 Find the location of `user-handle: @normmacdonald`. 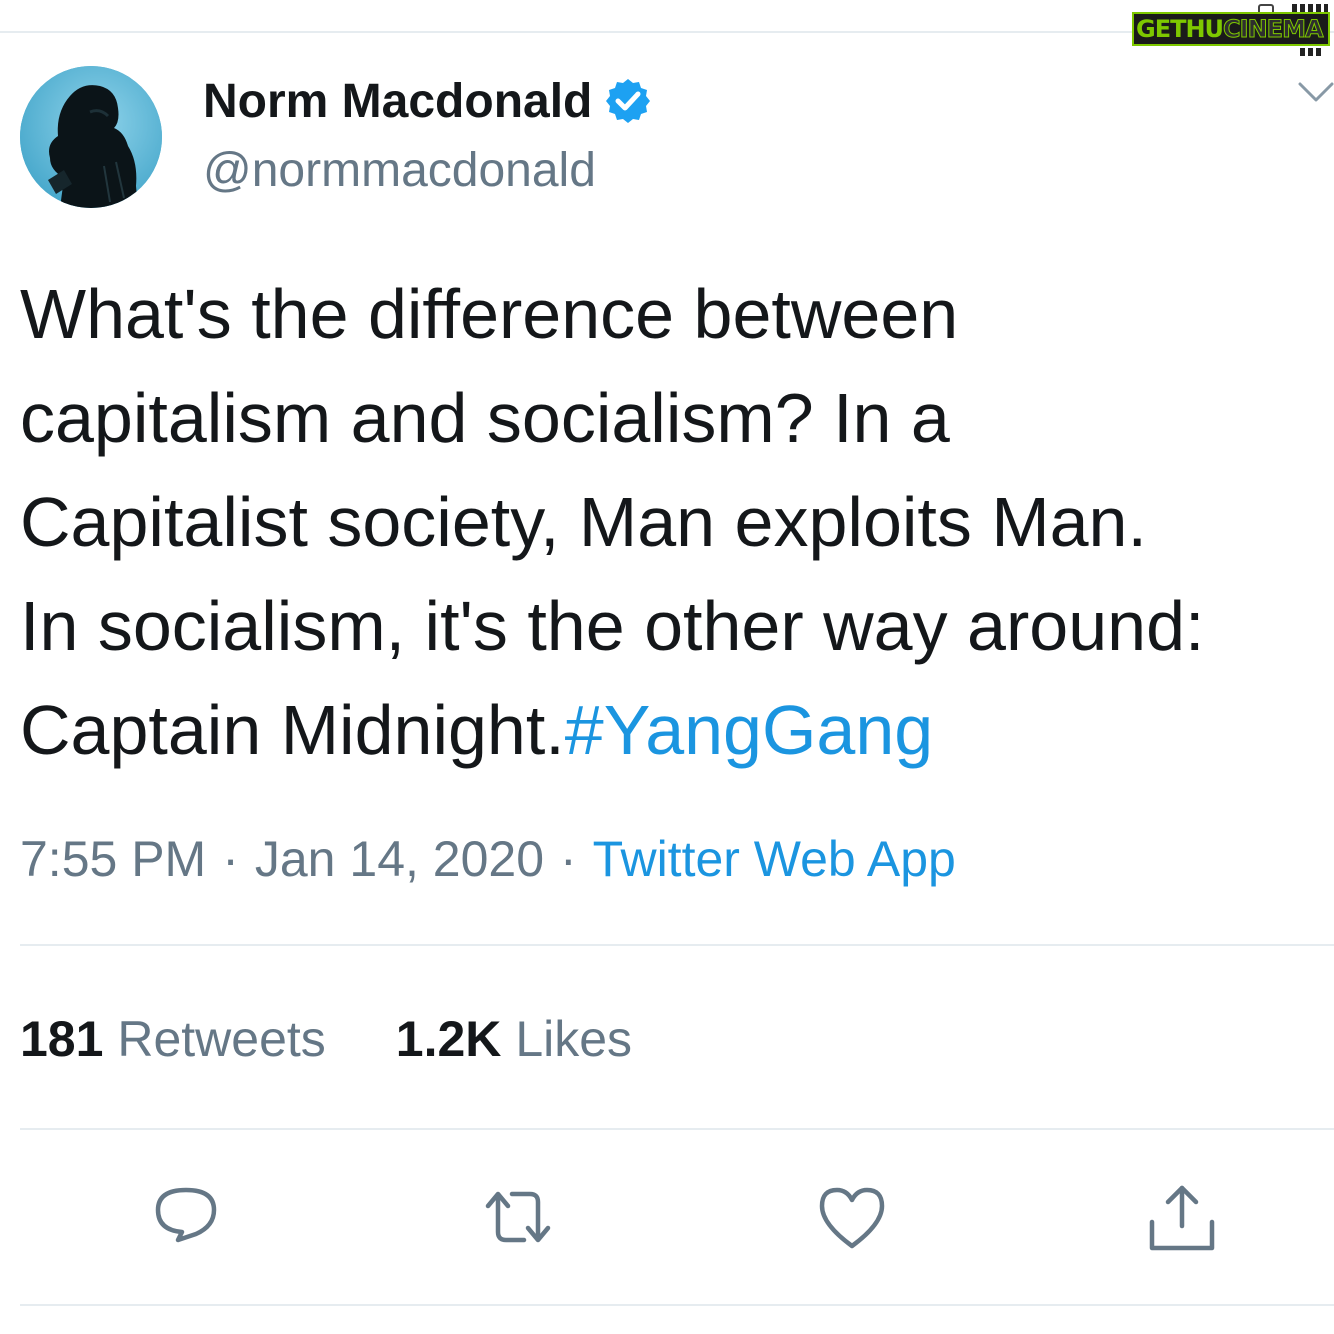

user-handle: @normmacdonald is located at coordinates (399, 171).